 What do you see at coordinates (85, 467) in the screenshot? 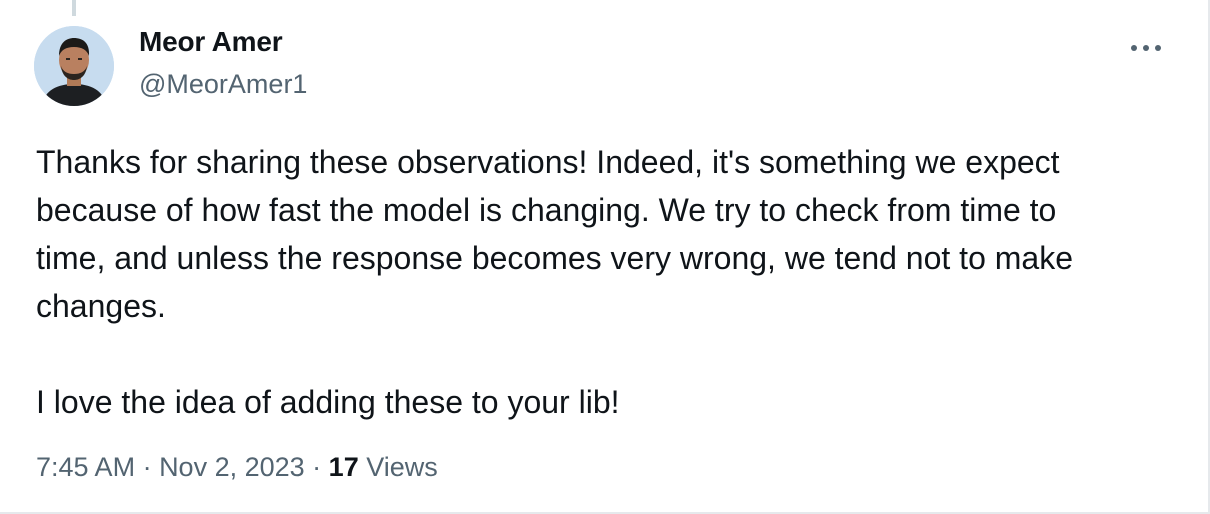
I see `tweet-time: 7:45 AM` at bounding box center [85, 467].